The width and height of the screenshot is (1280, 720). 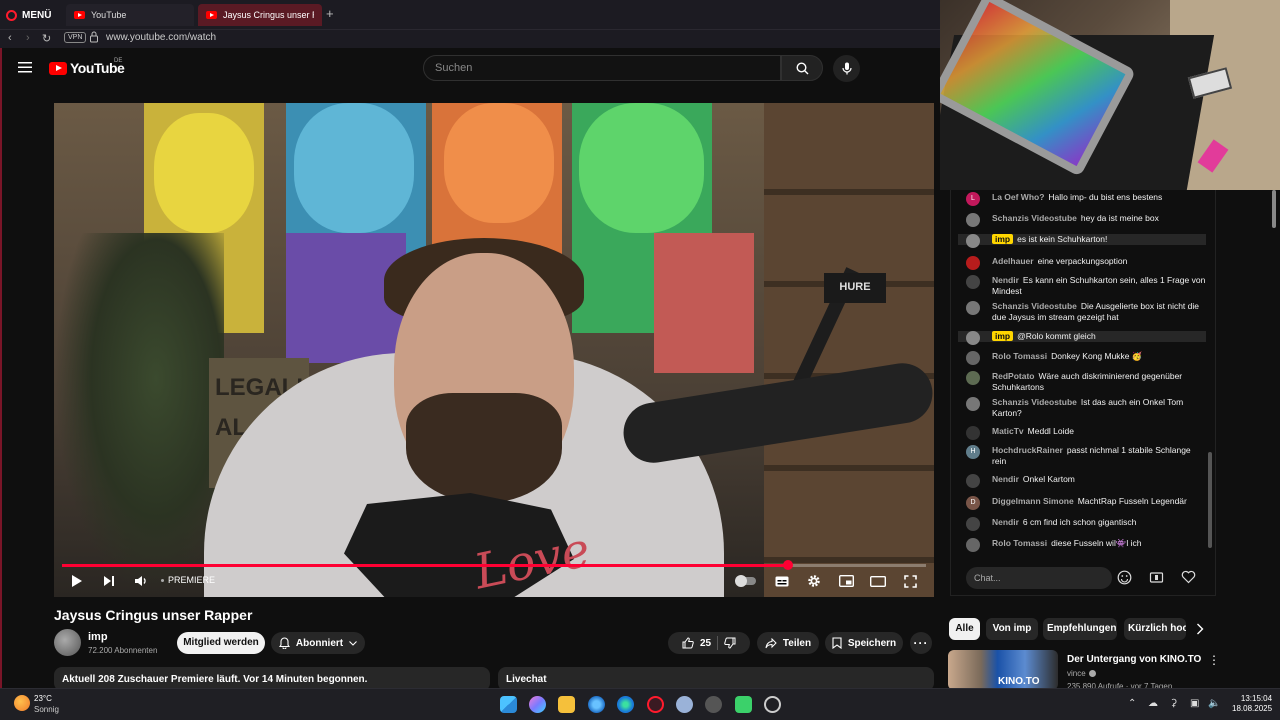 I want to click on network-icon: ▣, so click(x=1194, y=703).